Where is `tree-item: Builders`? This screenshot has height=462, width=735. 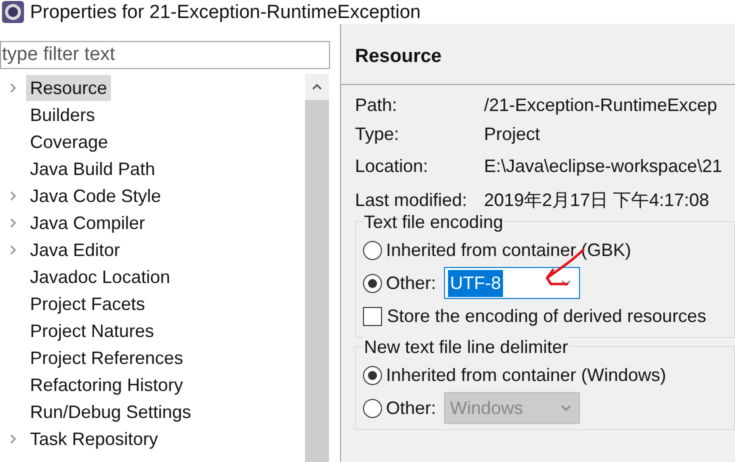 tree-item: Builders is located at coordinates (63, 115).